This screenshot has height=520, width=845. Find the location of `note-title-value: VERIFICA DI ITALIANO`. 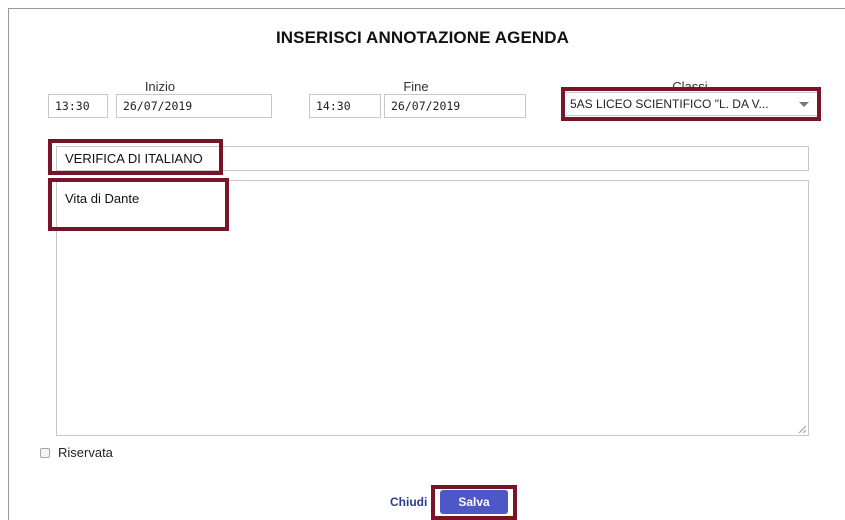

note-title-value: VERIFICA DI ITALIANO is located at coordinates (134, 158).